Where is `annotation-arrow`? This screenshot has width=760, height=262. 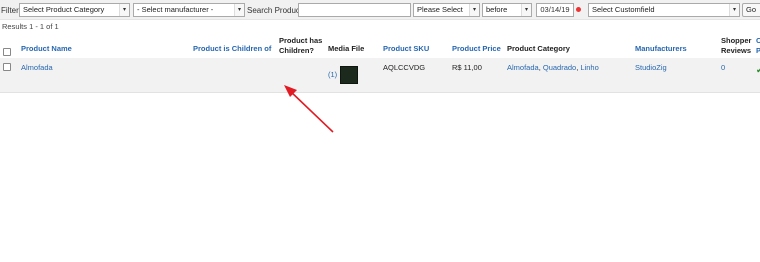 annotation-arrow is located at coordinates (309, 109).